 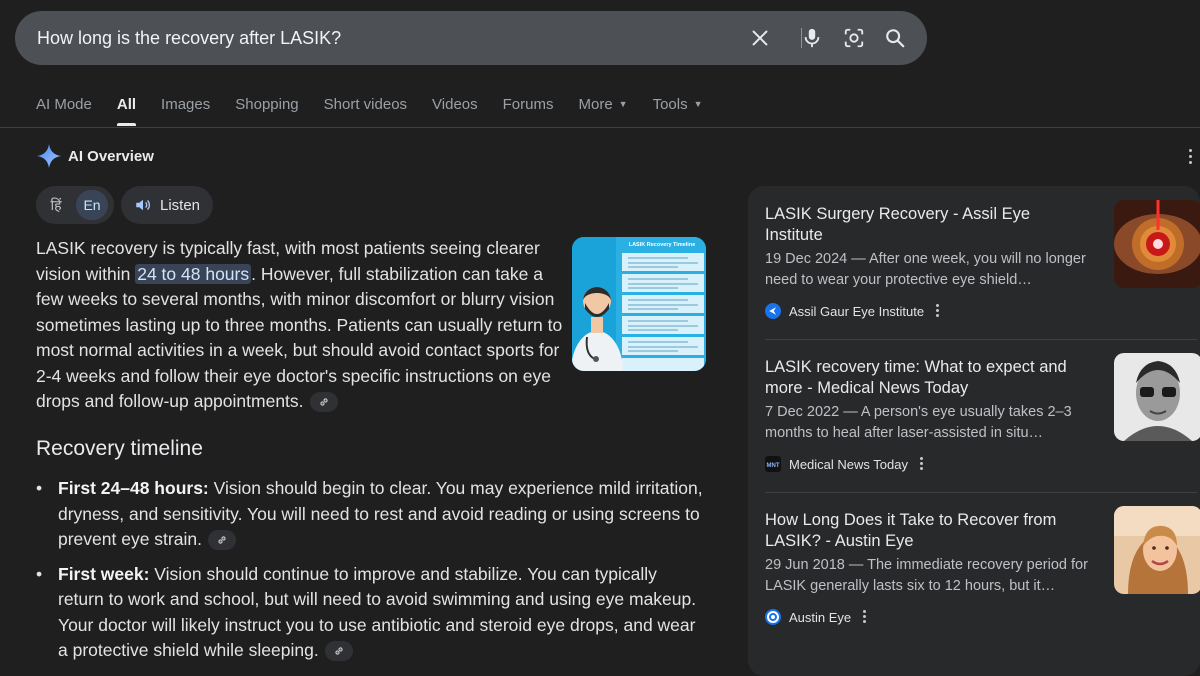 What do you see at coordinates (56, 205) in the screenshot?
I see `language-hindi-button: हिं` at bounding box center [56, 205].